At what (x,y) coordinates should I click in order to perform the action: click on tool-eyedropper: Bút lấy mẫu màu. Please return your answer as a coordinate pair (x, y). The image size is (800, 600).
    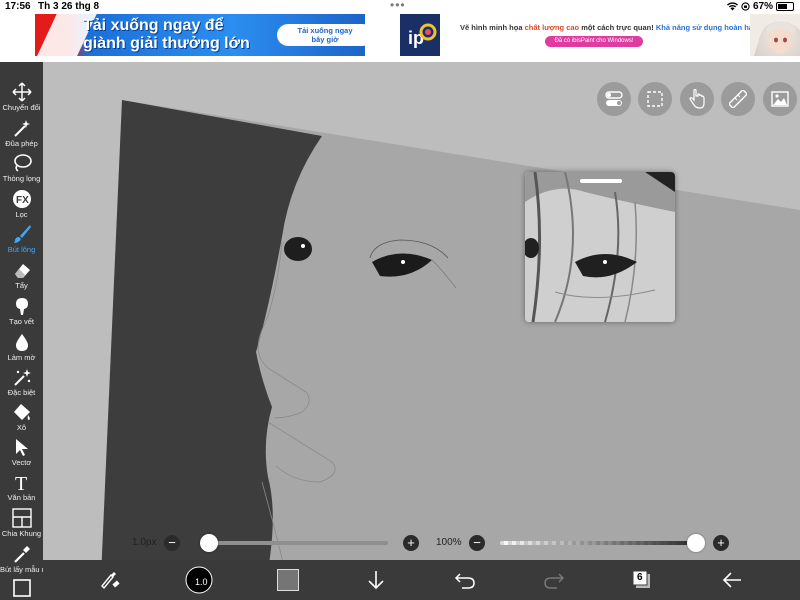
    Looking at the image, I should click on (28, 559).